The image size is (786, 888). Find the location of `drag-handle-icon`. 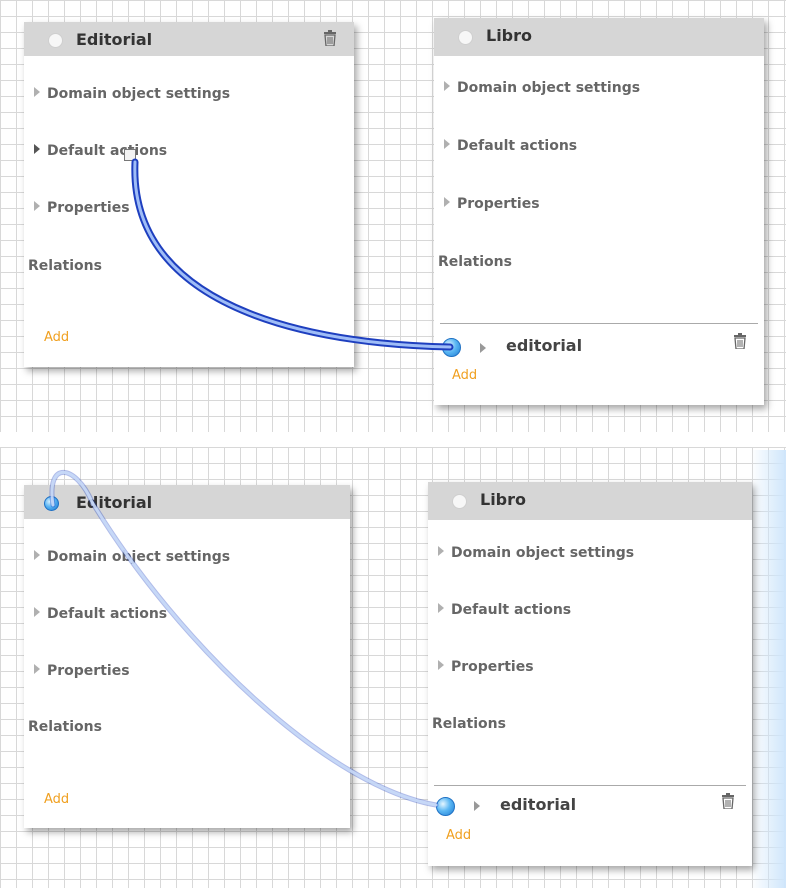

drag-handle-icon is located at coordinates (130, 155).